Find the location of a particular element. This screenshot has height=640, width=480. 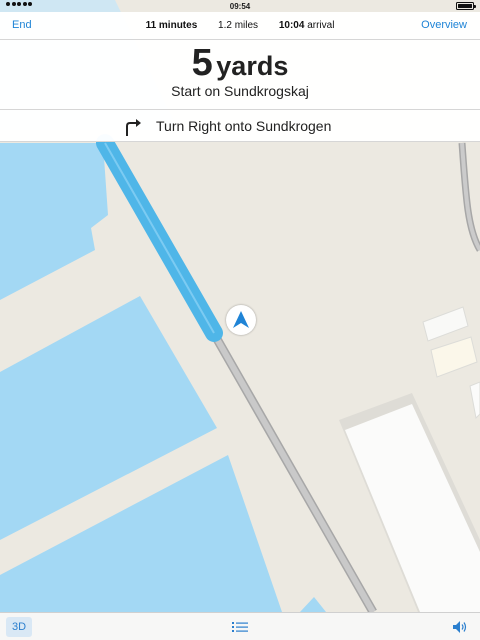

list-icon is located at coordinates (240, 627).